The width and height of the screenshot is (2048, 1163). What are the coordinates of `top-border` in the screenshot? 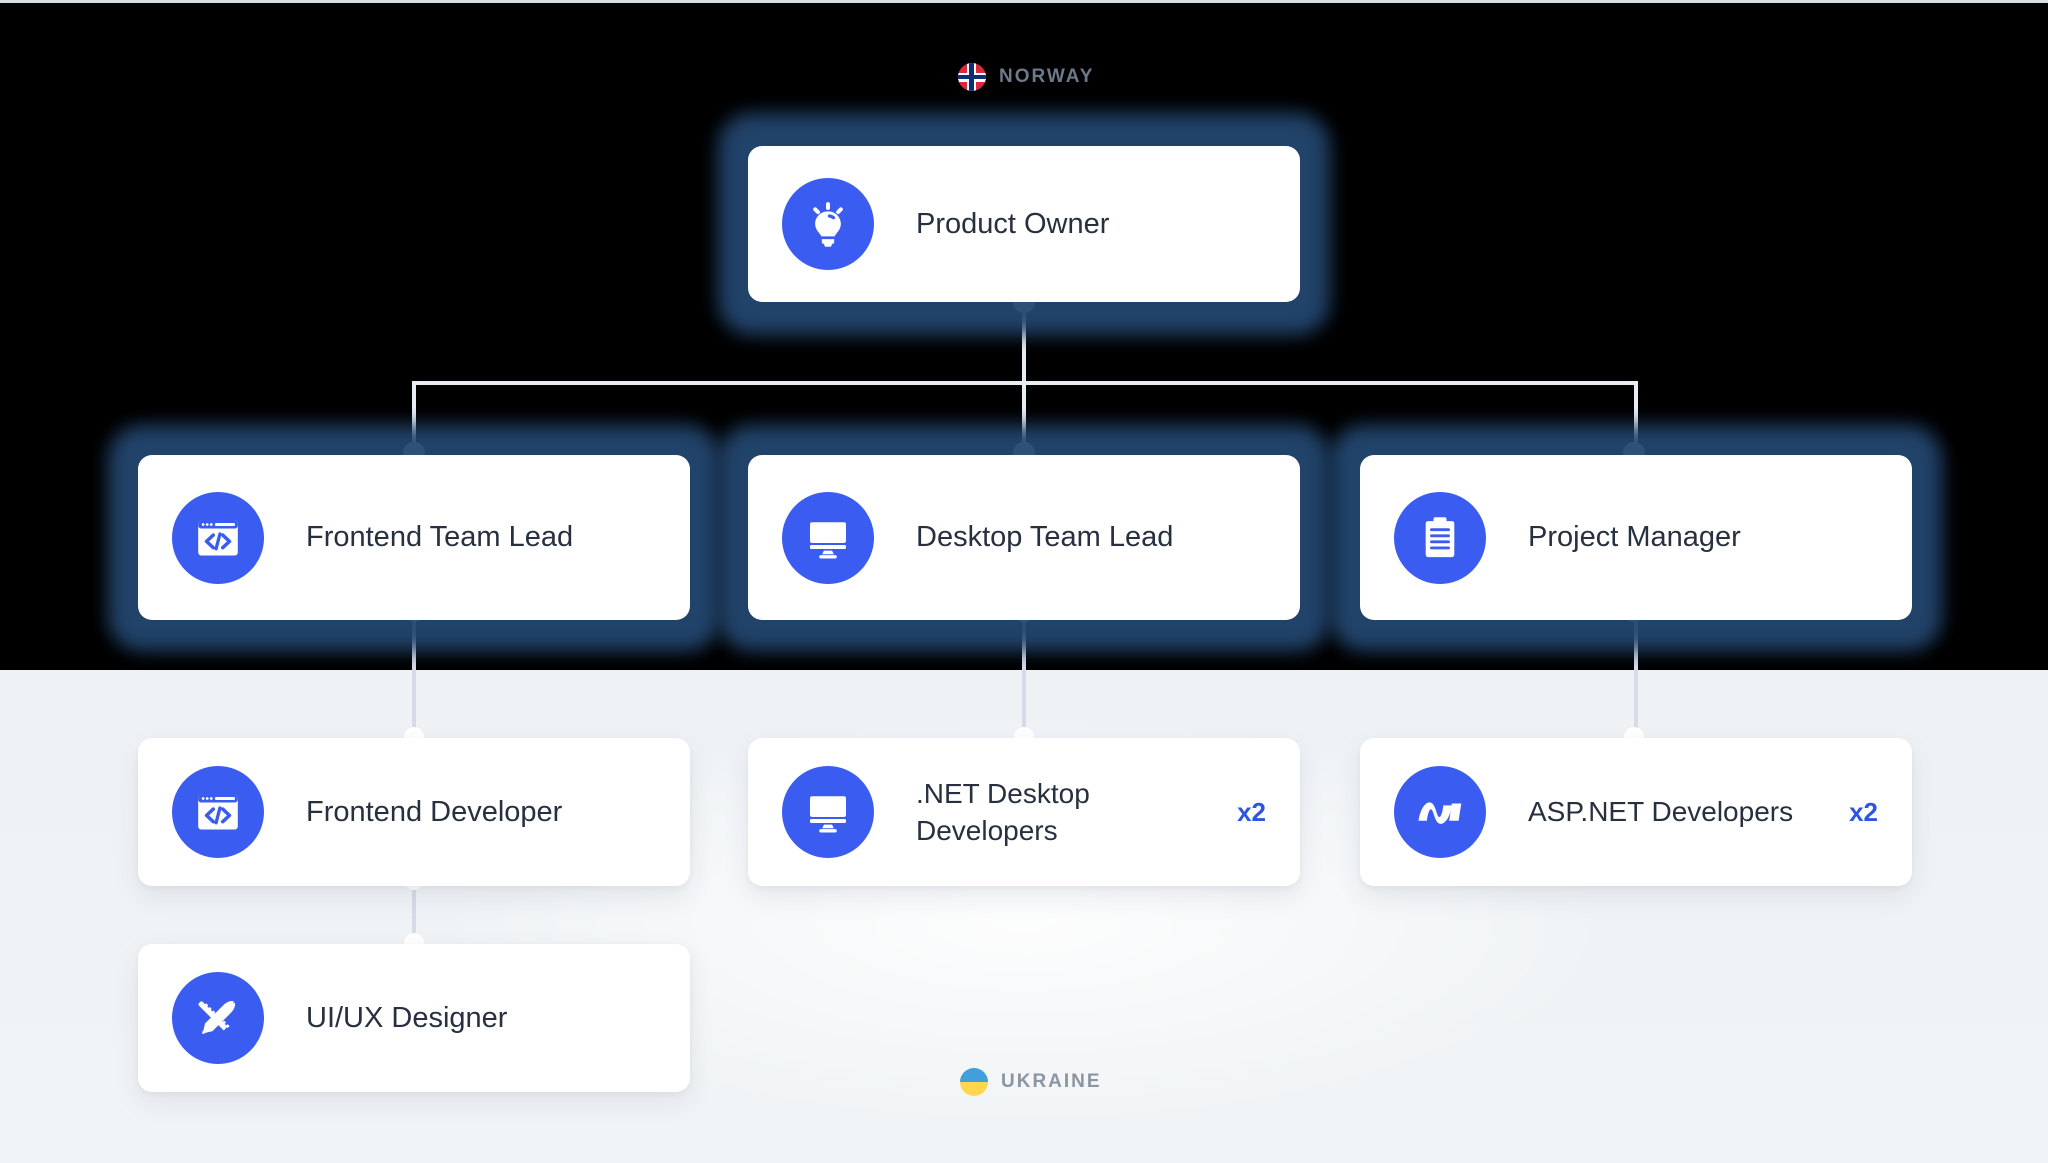 It's located at (1024, 1).